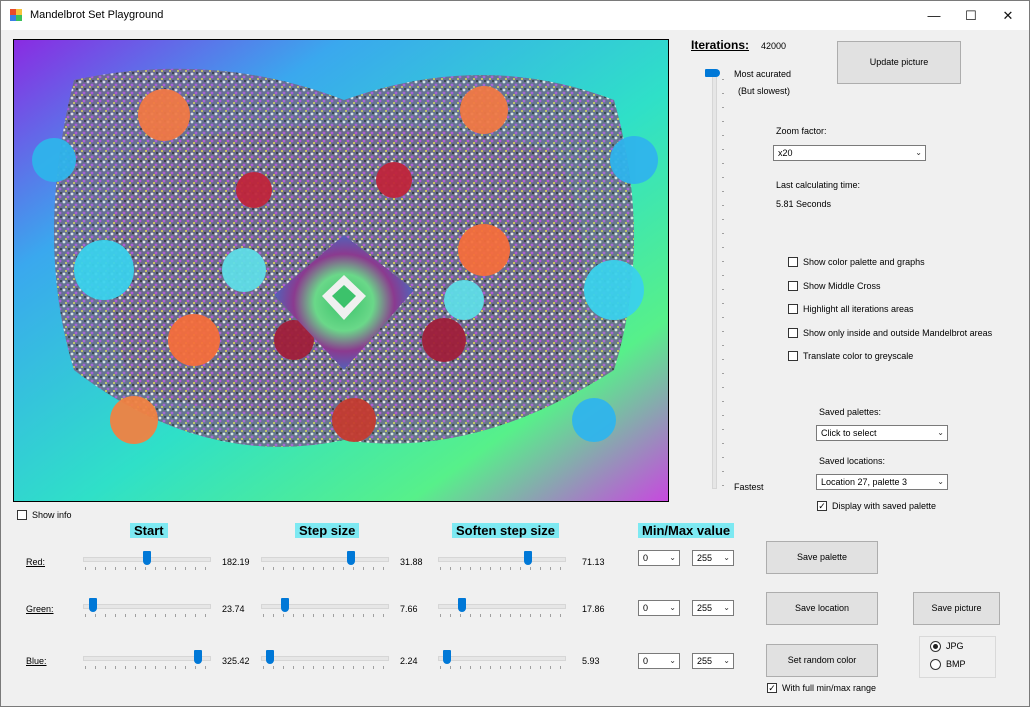  What do you see at coordinates (772, 688) in the screenshot?
I see `checkbox-full-range: ✓` at bounding box center [772, 688].